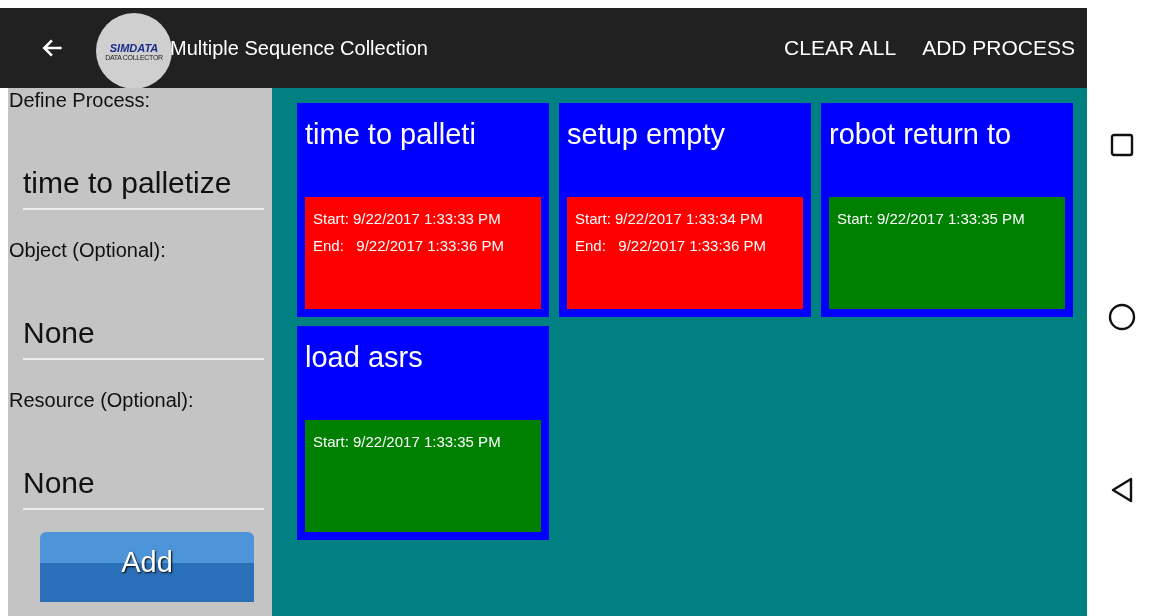 This screenshot has height=616, width=1156. Describe the element at coordinates (391, 134) in the screenshot. I see `process-name: time to palleti` at that location.